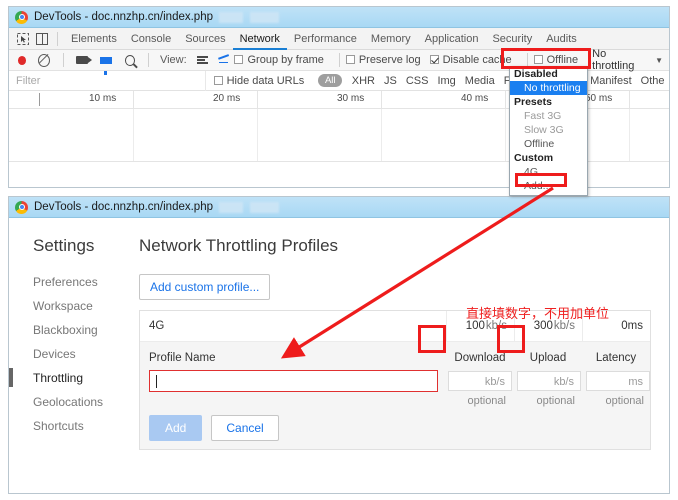  What do you see at coordinates (156, 381) in the screenshot?
I see `text-caret` at bounding box center [156, 381].